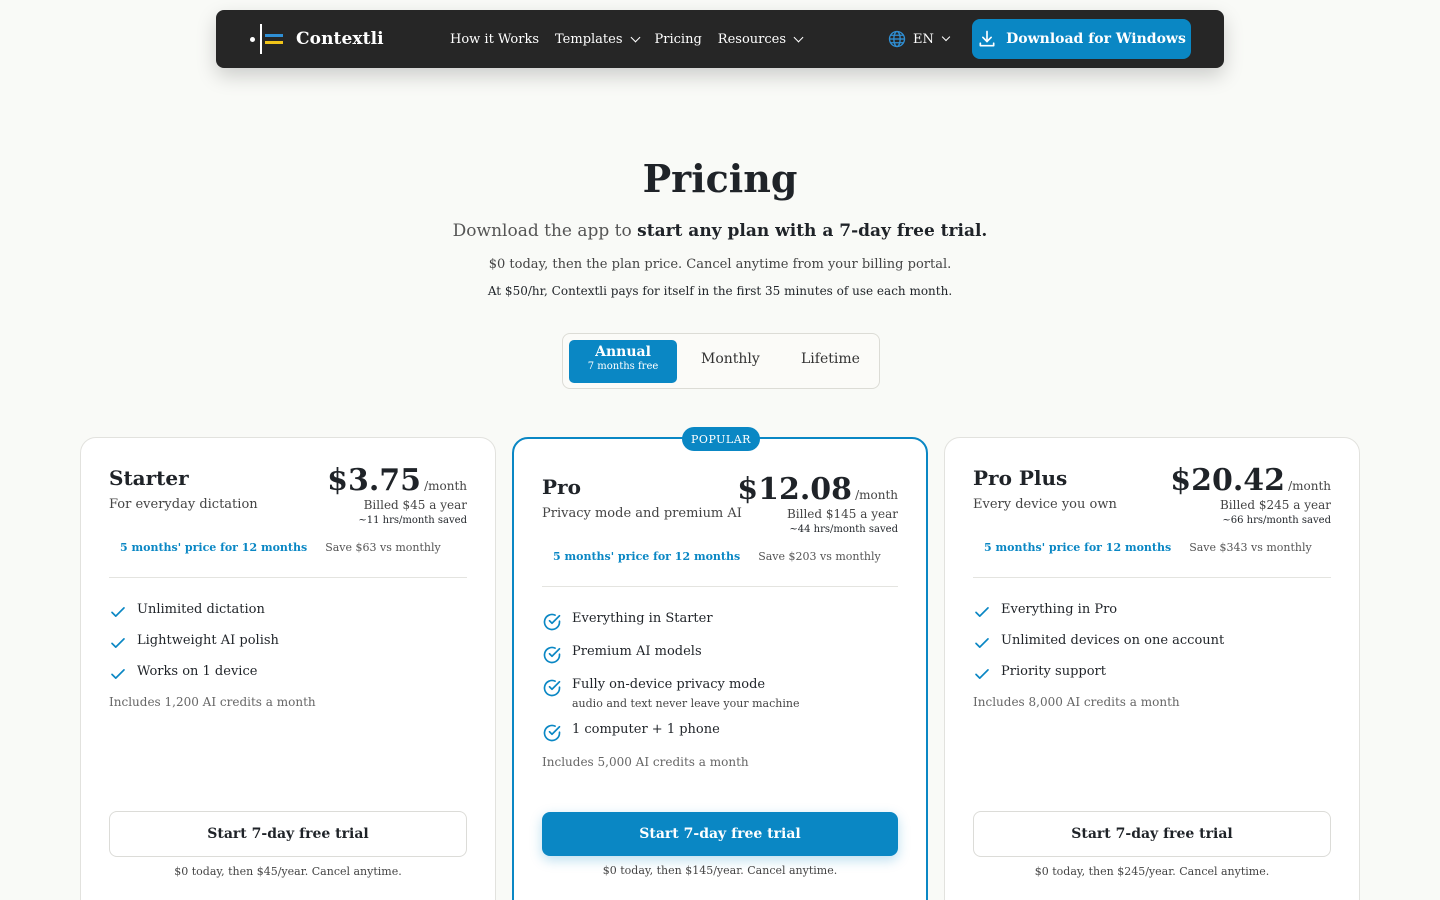  I want to click on nav-link-templates: Templates, so click(597, 39).